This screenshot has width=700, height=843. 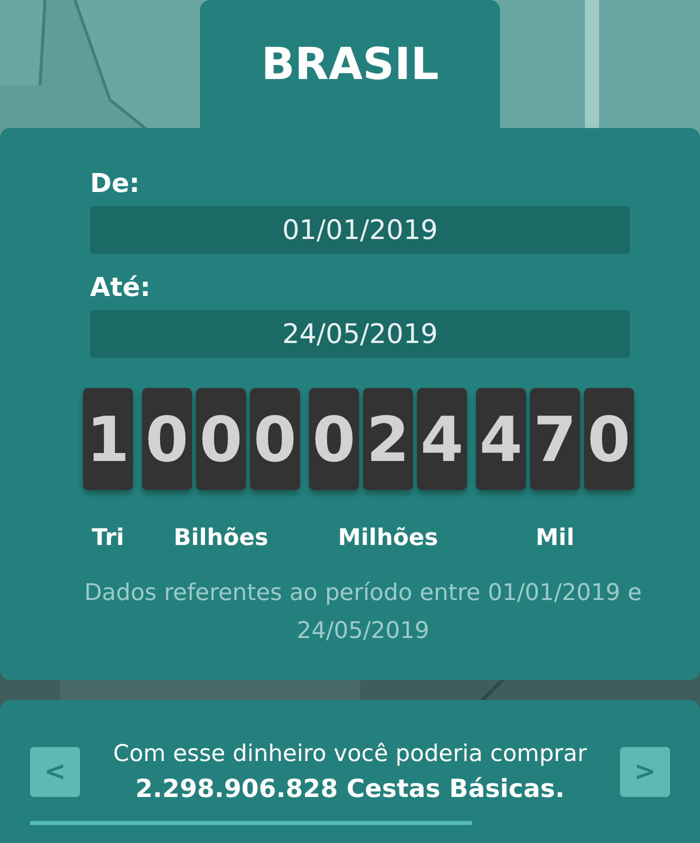 I want to click on unit-label: Milhões, so click(x=388, y=538).